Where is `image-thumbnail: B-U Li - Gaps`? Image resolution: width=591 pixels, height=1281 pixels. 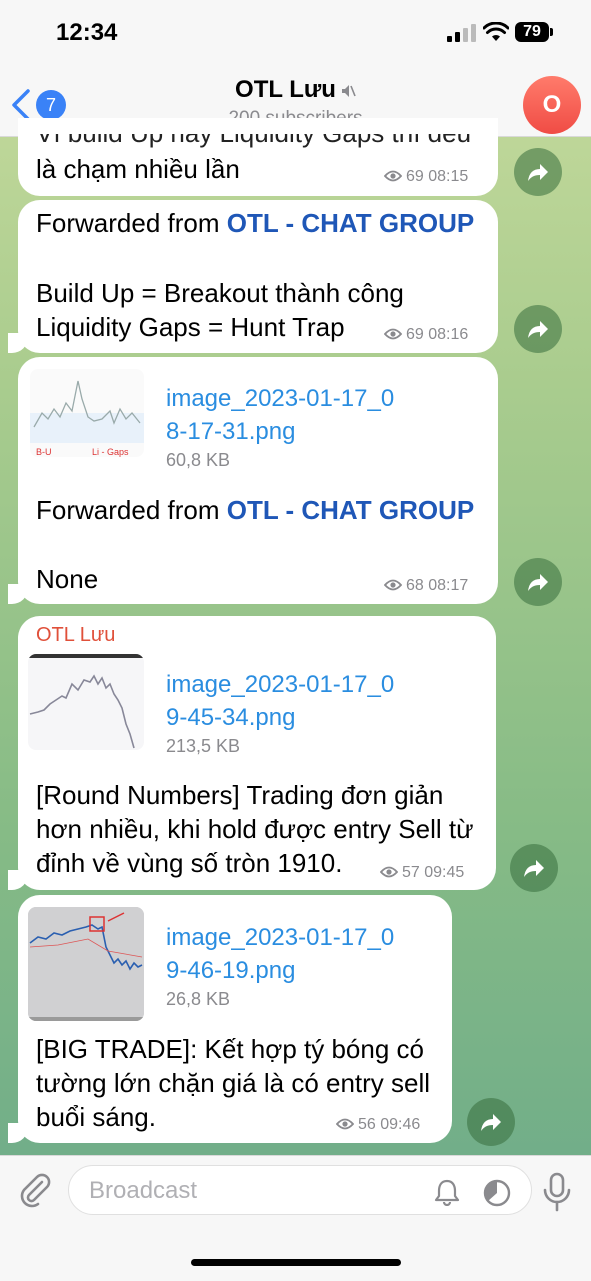
image-thumbnail: B-U Li - Gaps is located at coordinates (87, 413).